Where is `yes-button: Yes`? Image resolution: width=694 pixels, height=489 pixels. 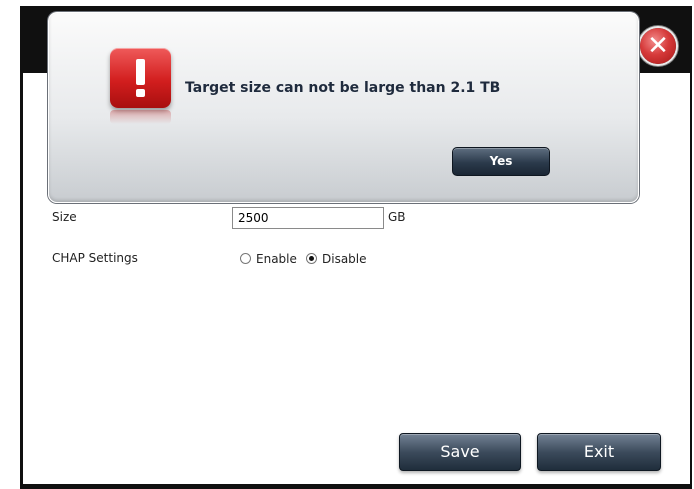
yes-button: Yes is located at coordinates (501, 161).